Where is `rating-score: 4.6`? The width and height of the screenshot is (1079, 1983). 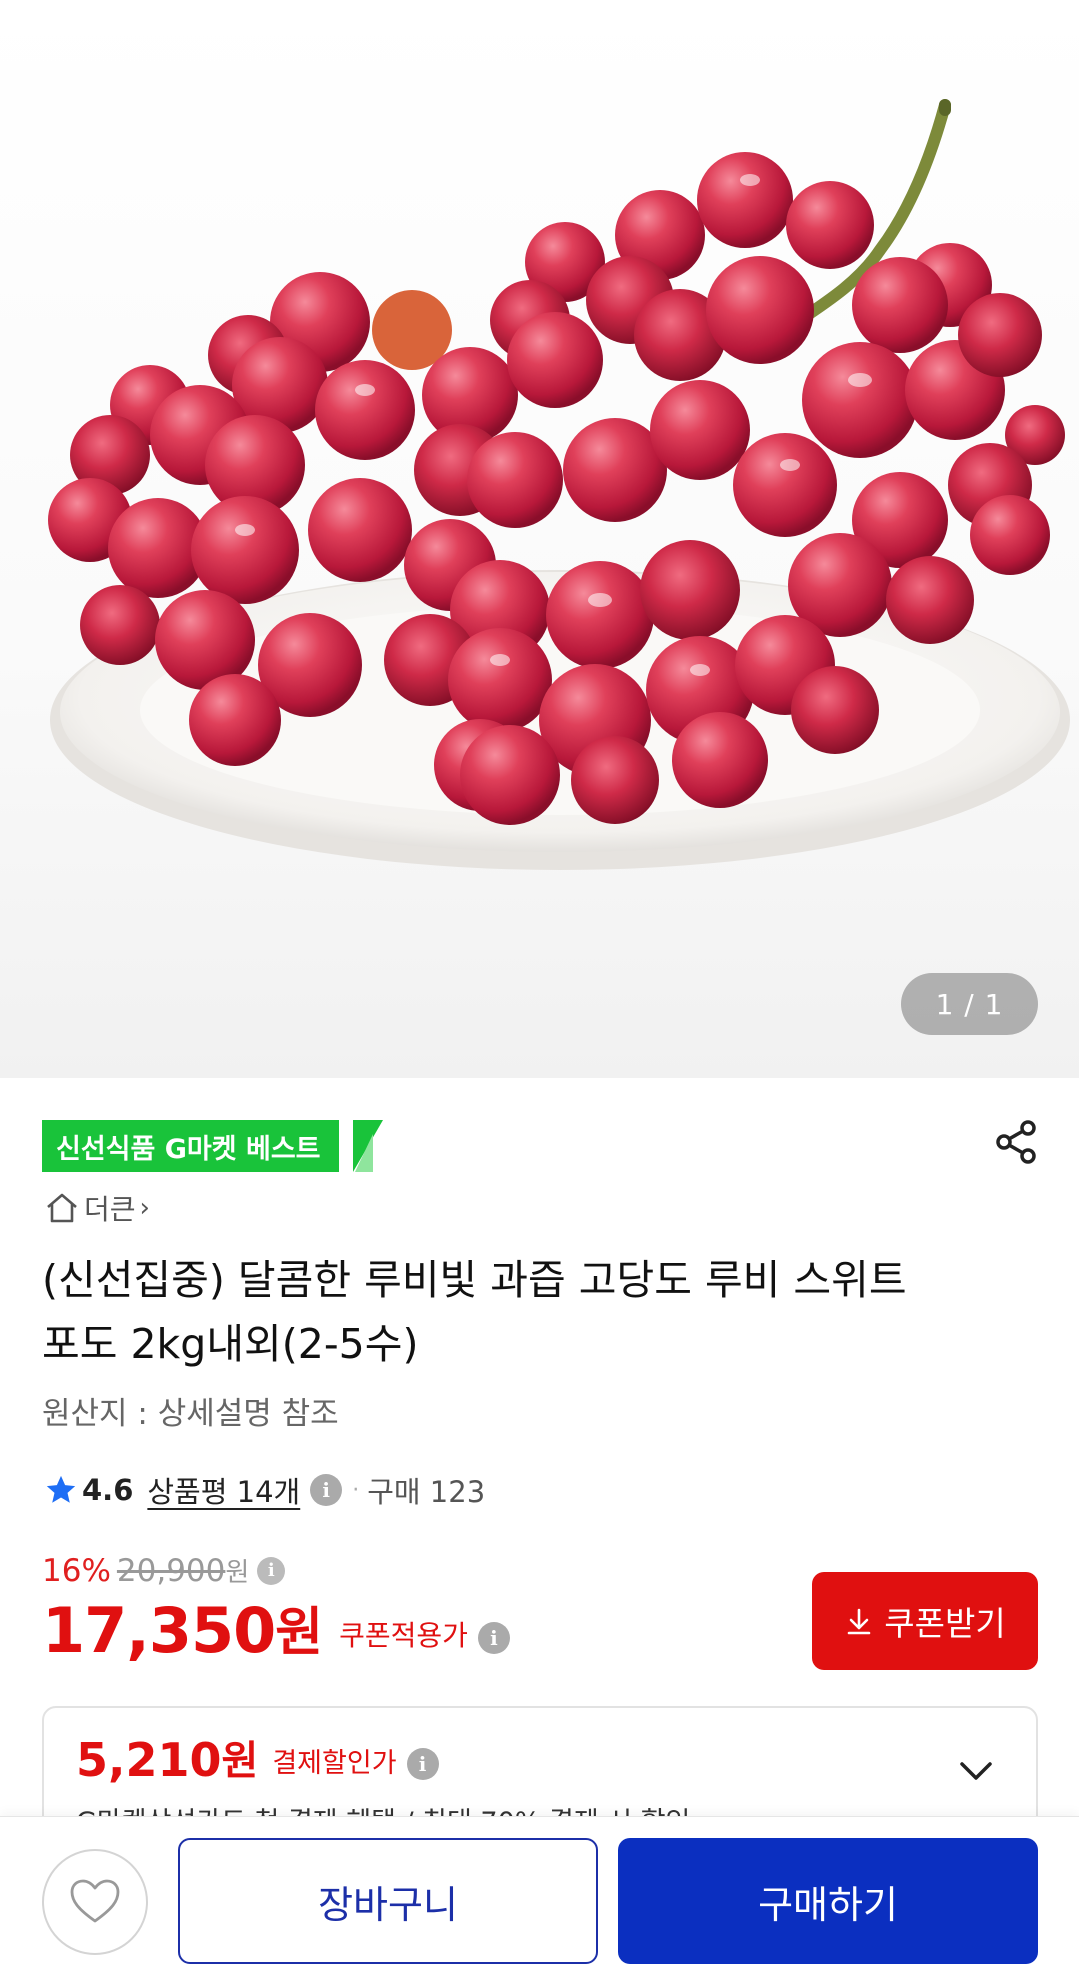
rating-score: 4.6 is located at coordinates (108, 1490).